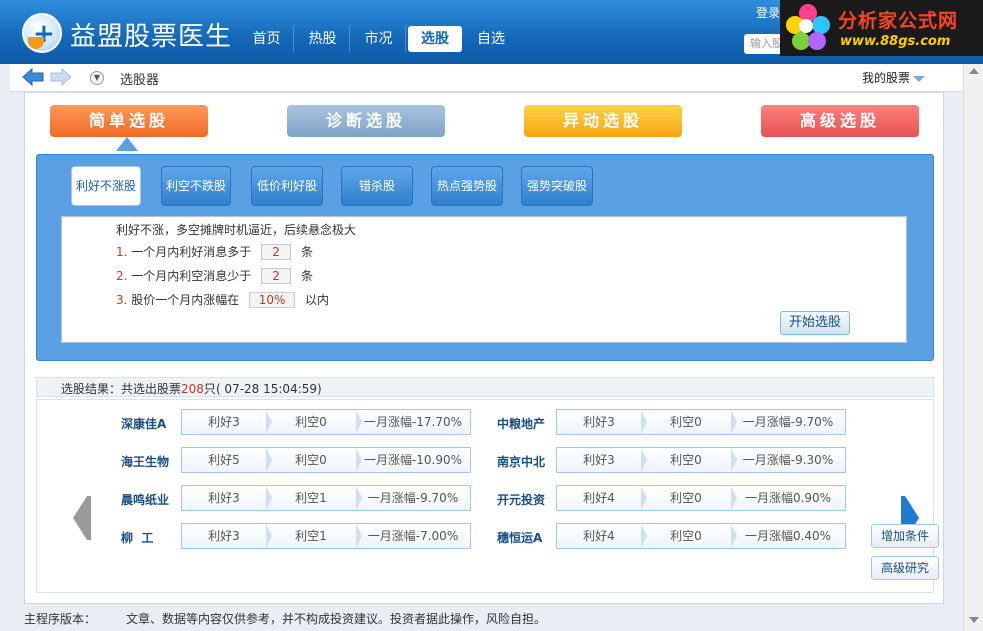 Image resolution: width=983 pixels, height=631 pixels. Describe the element at coordinates (815, 323) in the screenshot. I see `start-pick-button: 开始选股` at that location.